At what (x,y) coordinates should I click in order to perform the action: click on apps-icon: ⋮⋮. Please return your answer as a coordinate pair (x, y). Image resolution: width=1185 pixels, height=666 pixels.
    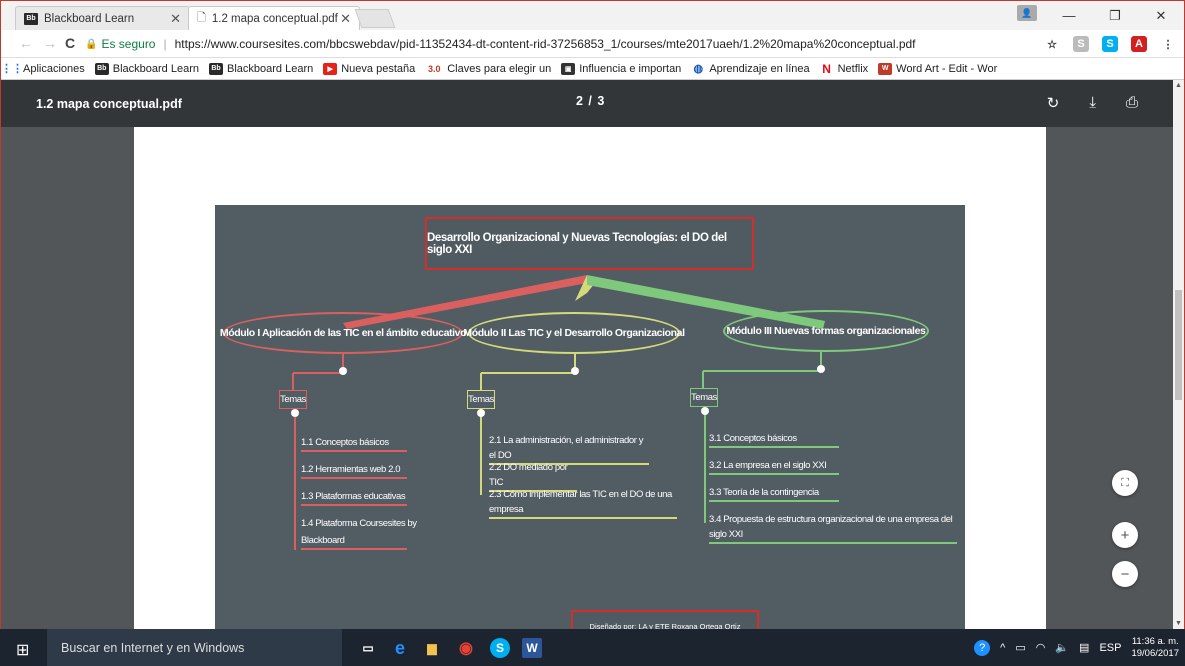
    Looking at the image, I should click on (12, 69).